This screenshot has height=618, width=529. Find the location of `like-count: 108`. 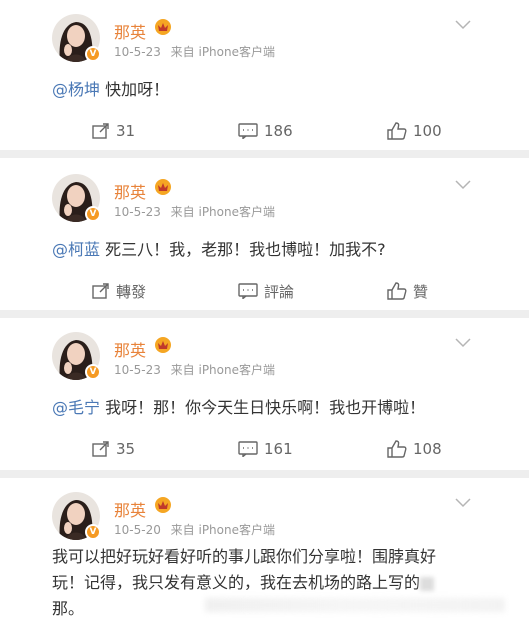

like-count: 108 is located at coordinates (427, 449).